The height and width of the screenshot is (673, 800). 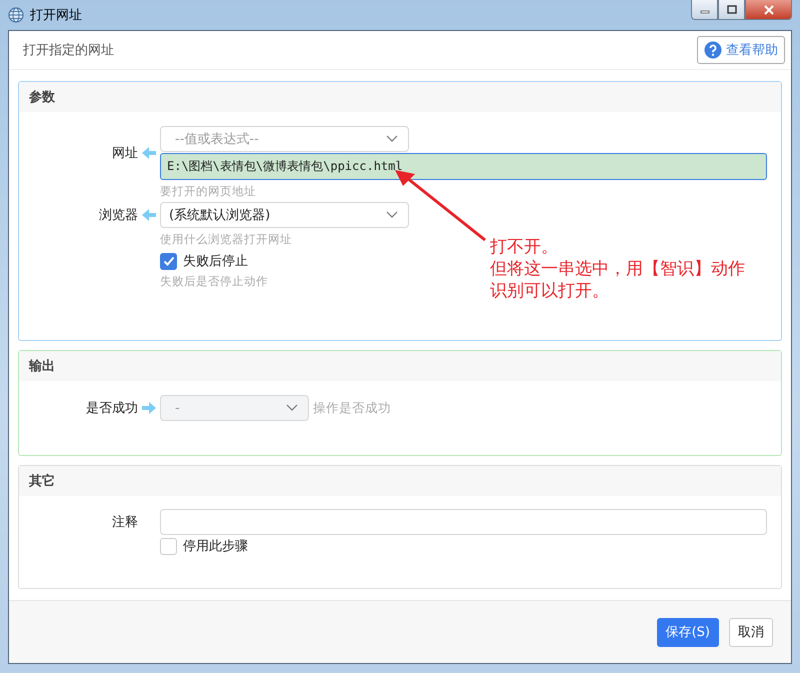 What do you see at coordinates (16, 15) in the screenshot?
I see `globe-icon` at bounding box center [16, 15].